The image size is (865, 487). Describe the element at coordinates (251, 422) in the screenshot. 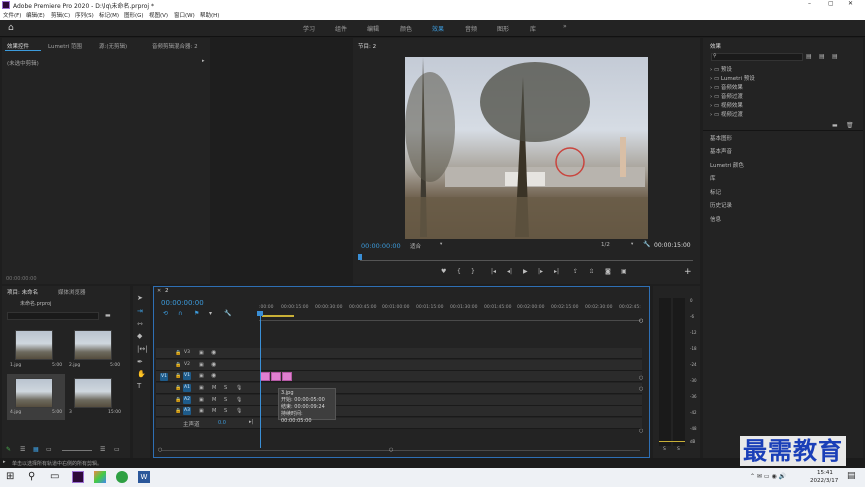

I see `go-to-end-icon: ▸|` at that location.